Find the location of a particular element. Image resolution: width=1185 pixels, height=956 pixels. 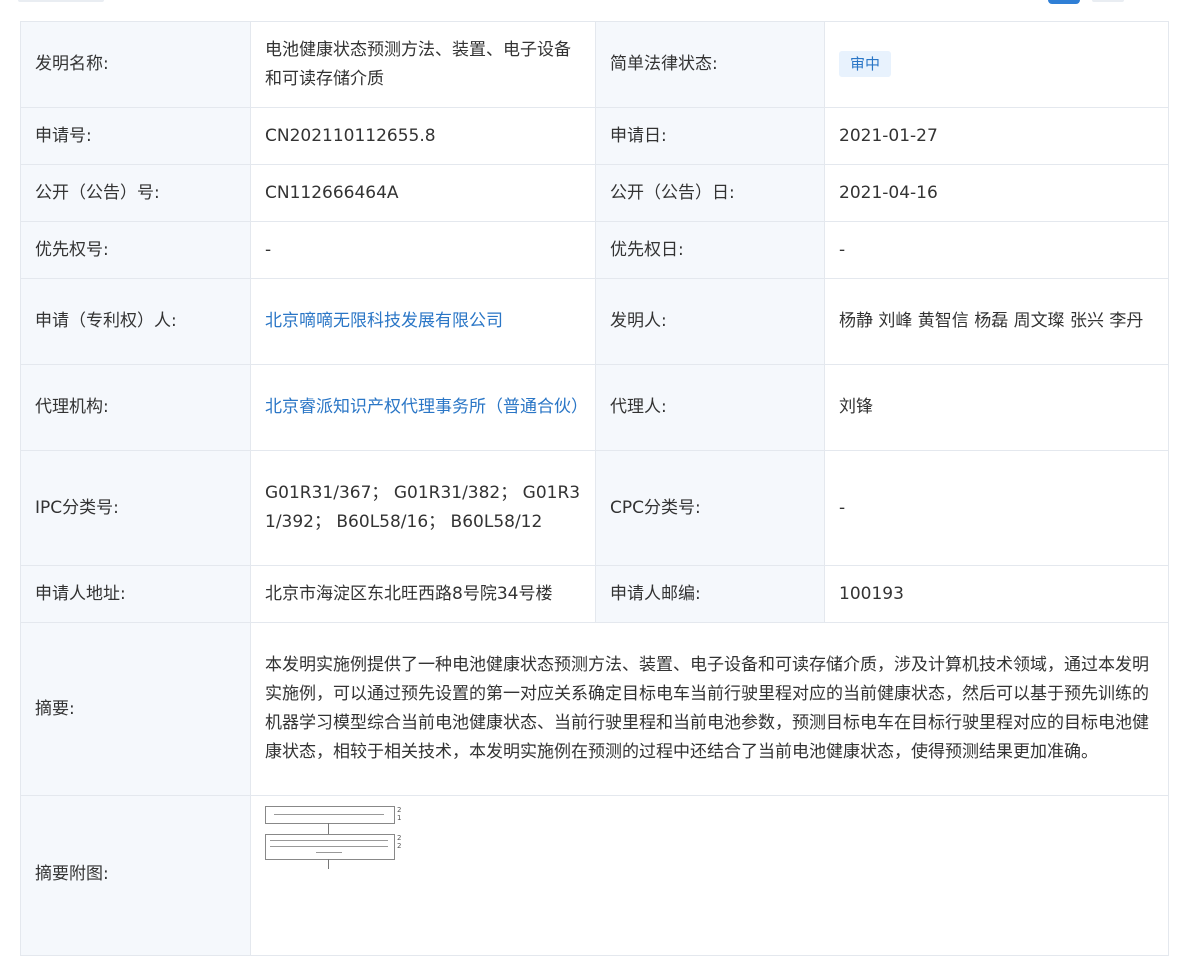

label-application-no: 申请号: is located at coordinates (135, 136).